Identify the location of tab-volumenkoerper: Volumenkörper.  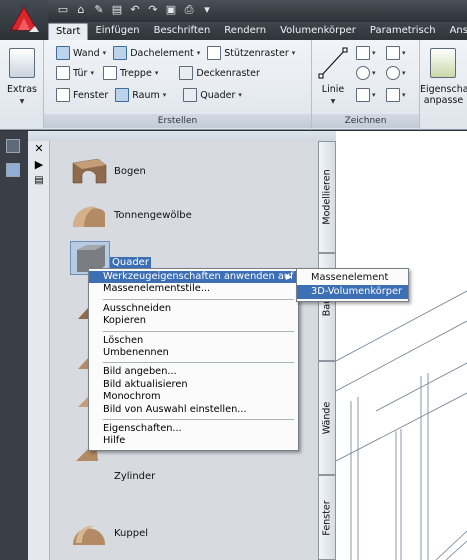
(318, 31).